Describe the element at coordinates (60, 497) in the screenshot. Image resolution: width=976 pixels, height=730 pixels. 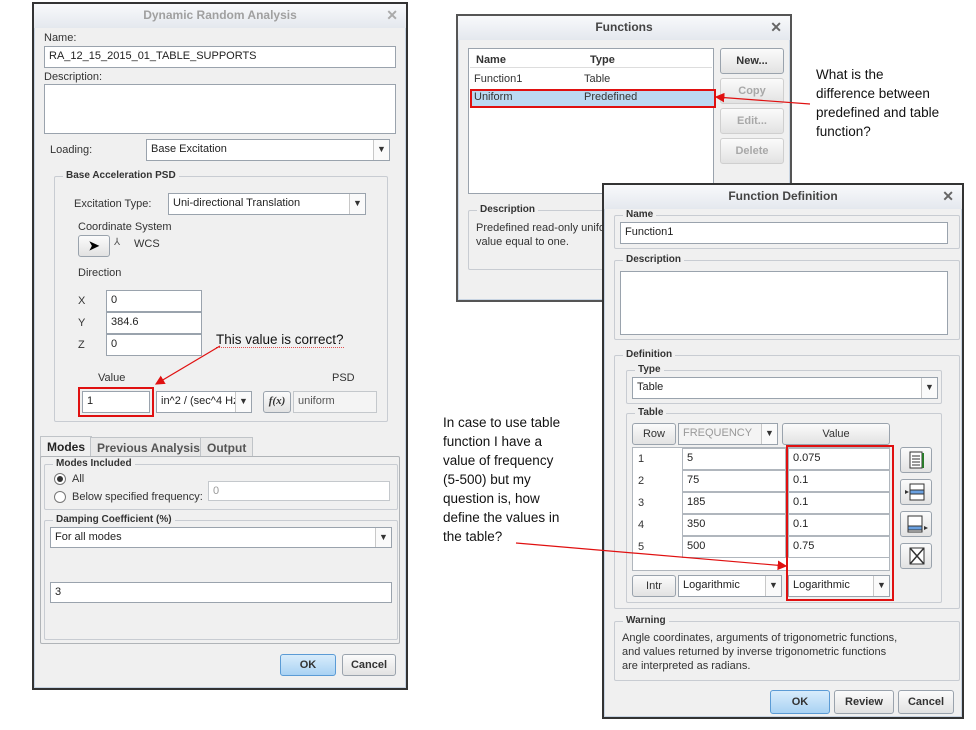
I see `below-frequency-radio` at that location.